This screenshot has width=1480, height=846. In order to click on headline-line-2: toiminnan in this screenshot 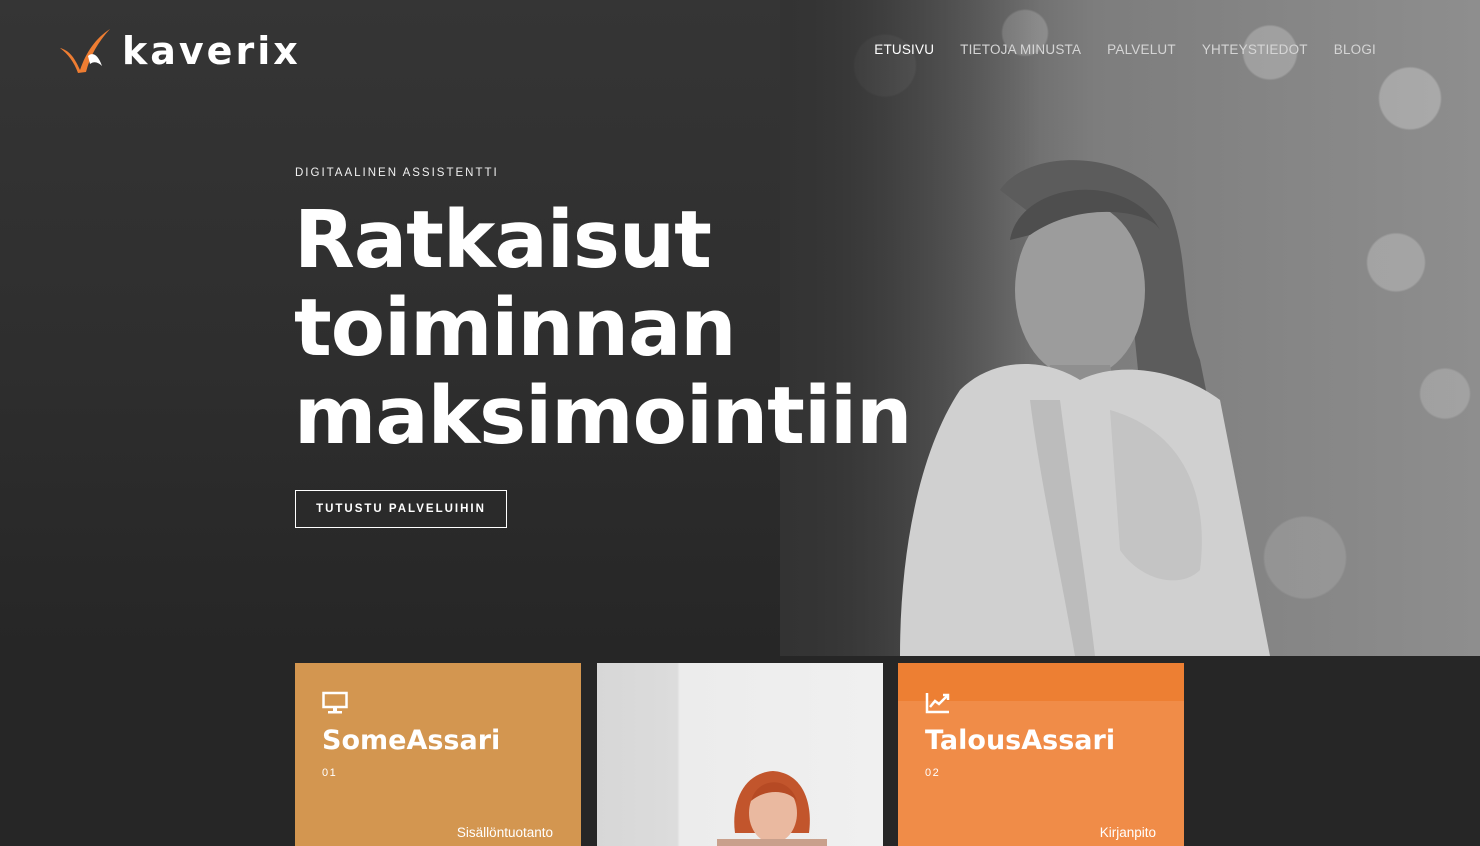, I will do `click(515, 328)`.